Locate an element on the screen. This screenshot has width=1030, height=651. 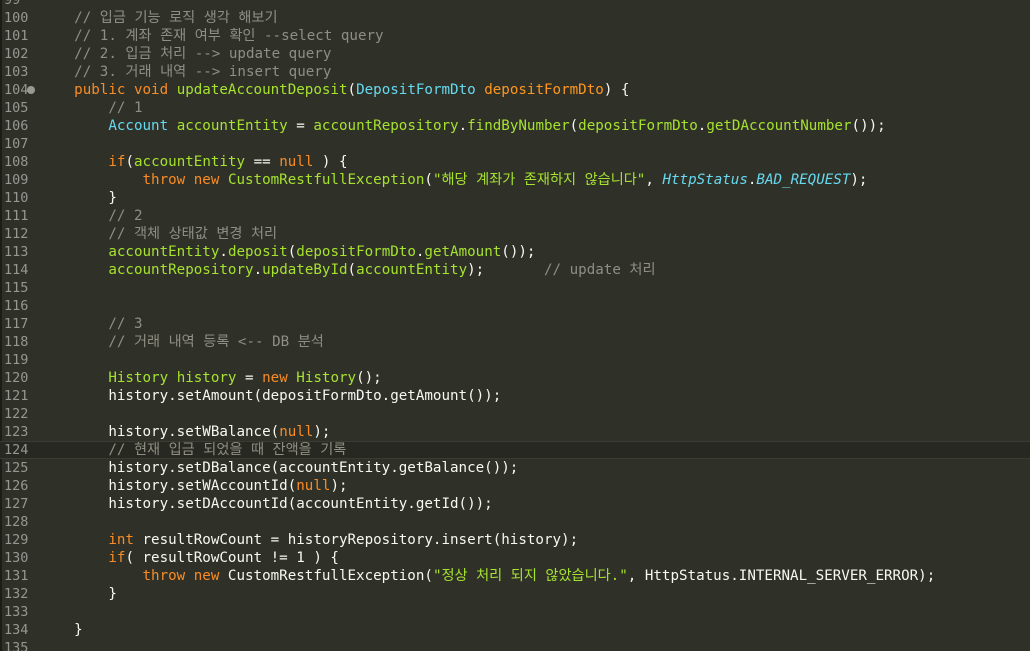
code-token: ( is located at coordinates (352, 270).